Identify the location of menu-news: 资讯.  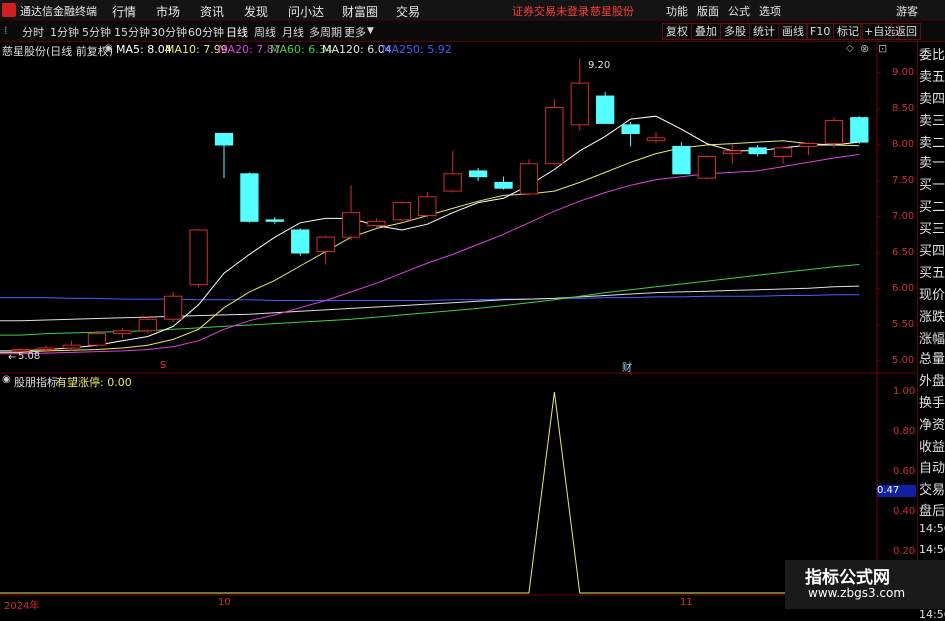
(212, 11).